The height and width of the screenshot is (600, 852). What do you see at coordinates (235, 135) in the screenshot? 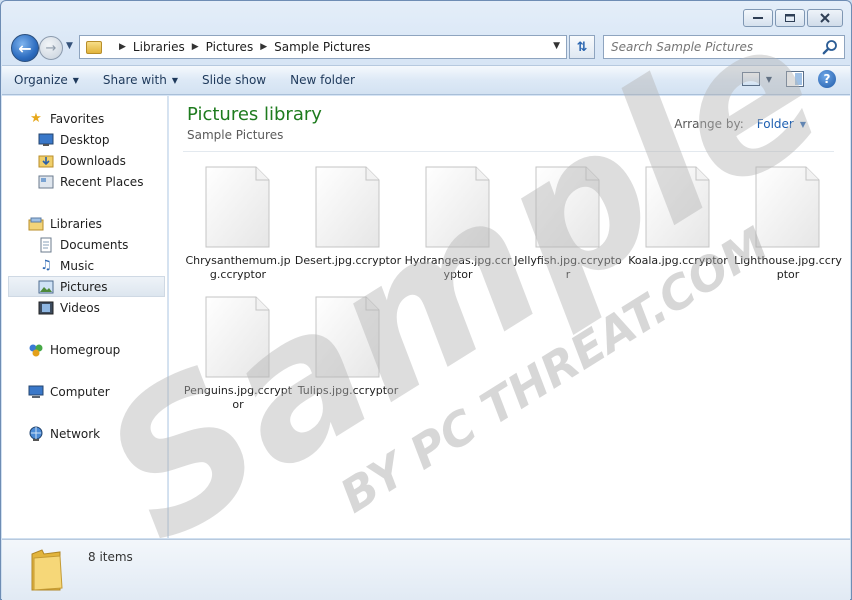
I see `library-subtitle: Sample Pictures` at bounding box center [235, 135].